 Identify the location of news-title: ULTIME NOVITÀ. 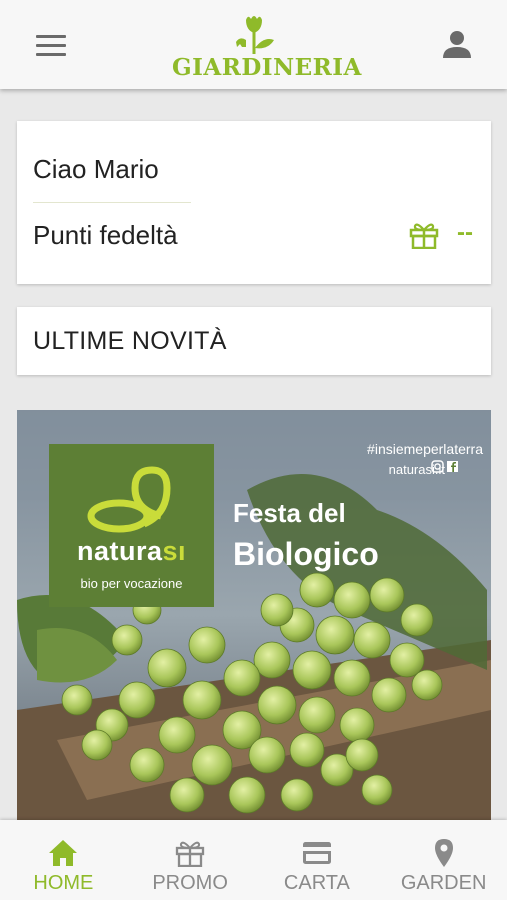
(130, 341).